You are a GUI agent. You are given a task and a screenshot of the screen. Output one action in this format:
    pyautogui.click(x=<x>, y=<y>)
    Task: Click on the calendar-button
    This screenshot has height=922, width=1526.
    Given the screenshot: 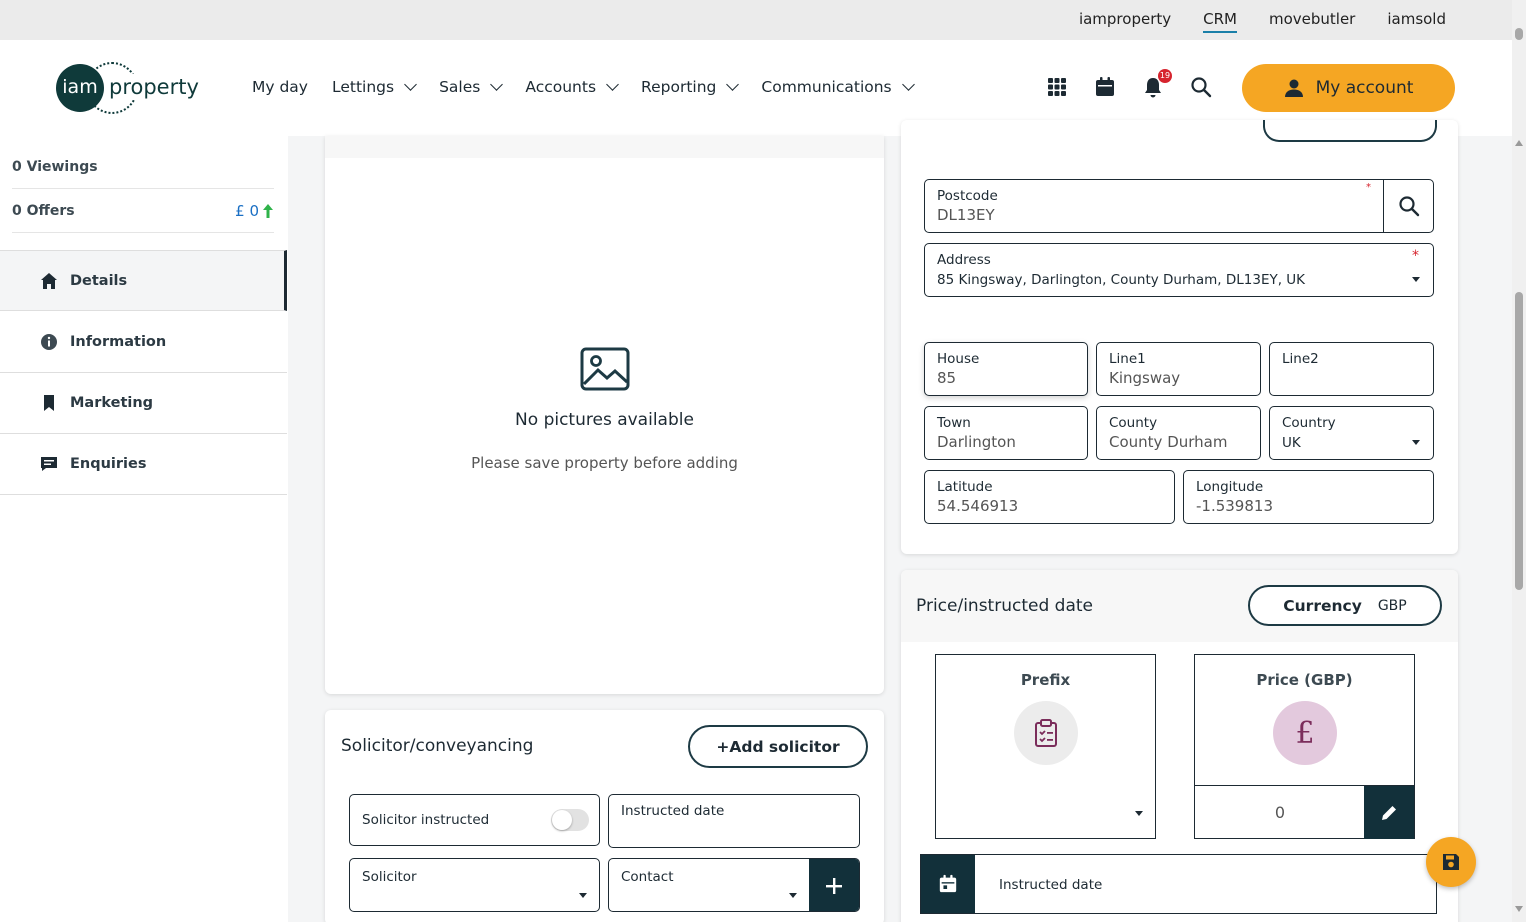 What is the action you would take?
    pyautogui.click(x=948, y=884)
    